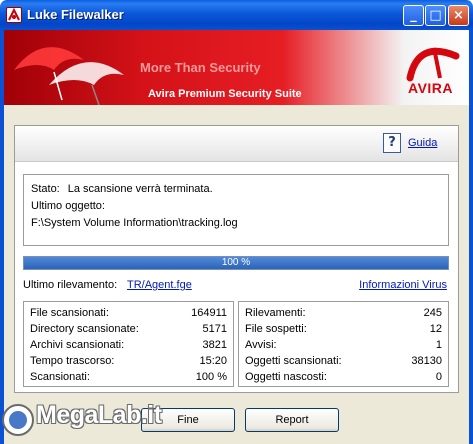 Image resolution: width=473 pixels, height=444 pixels. Describe the element at coordinates (159, 285) in the screenshot. I see `last-detection-link: TR/Agent.fge` at that location.